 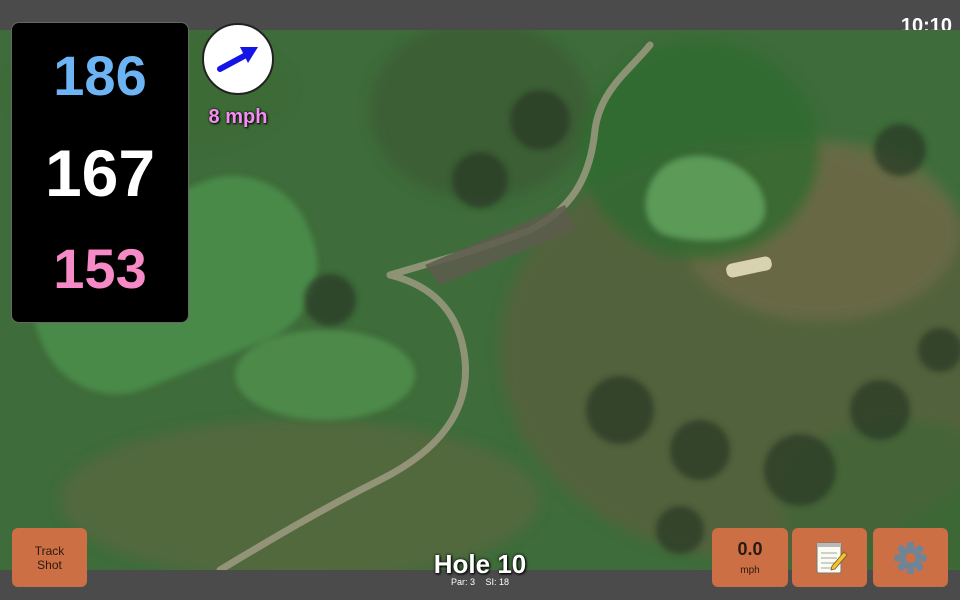 I want to click on notes-button, so click(x=829, y=557).